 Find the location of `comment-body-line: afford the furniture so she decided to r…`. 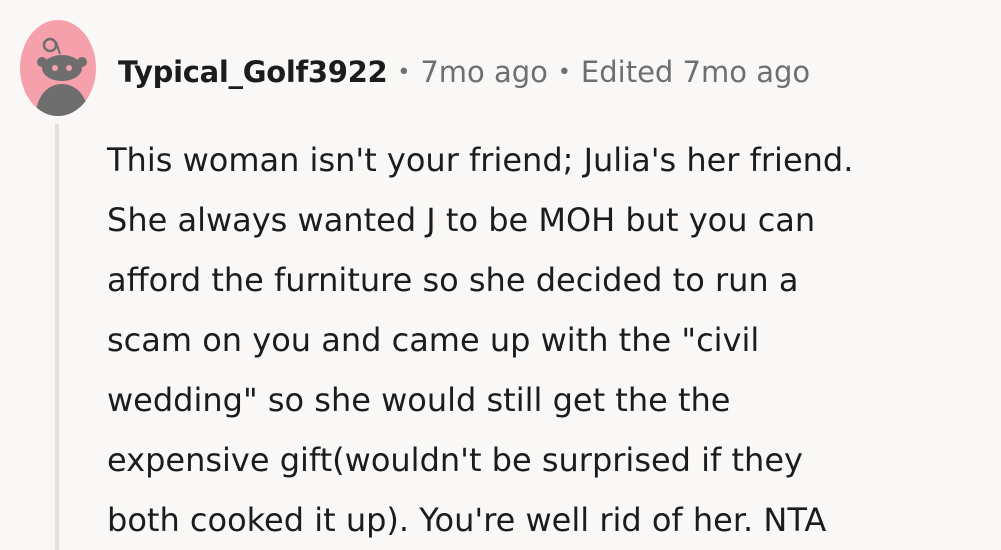

comment-body-line: afford the furniture so she decided to r… is located at coordinates (453, 280).